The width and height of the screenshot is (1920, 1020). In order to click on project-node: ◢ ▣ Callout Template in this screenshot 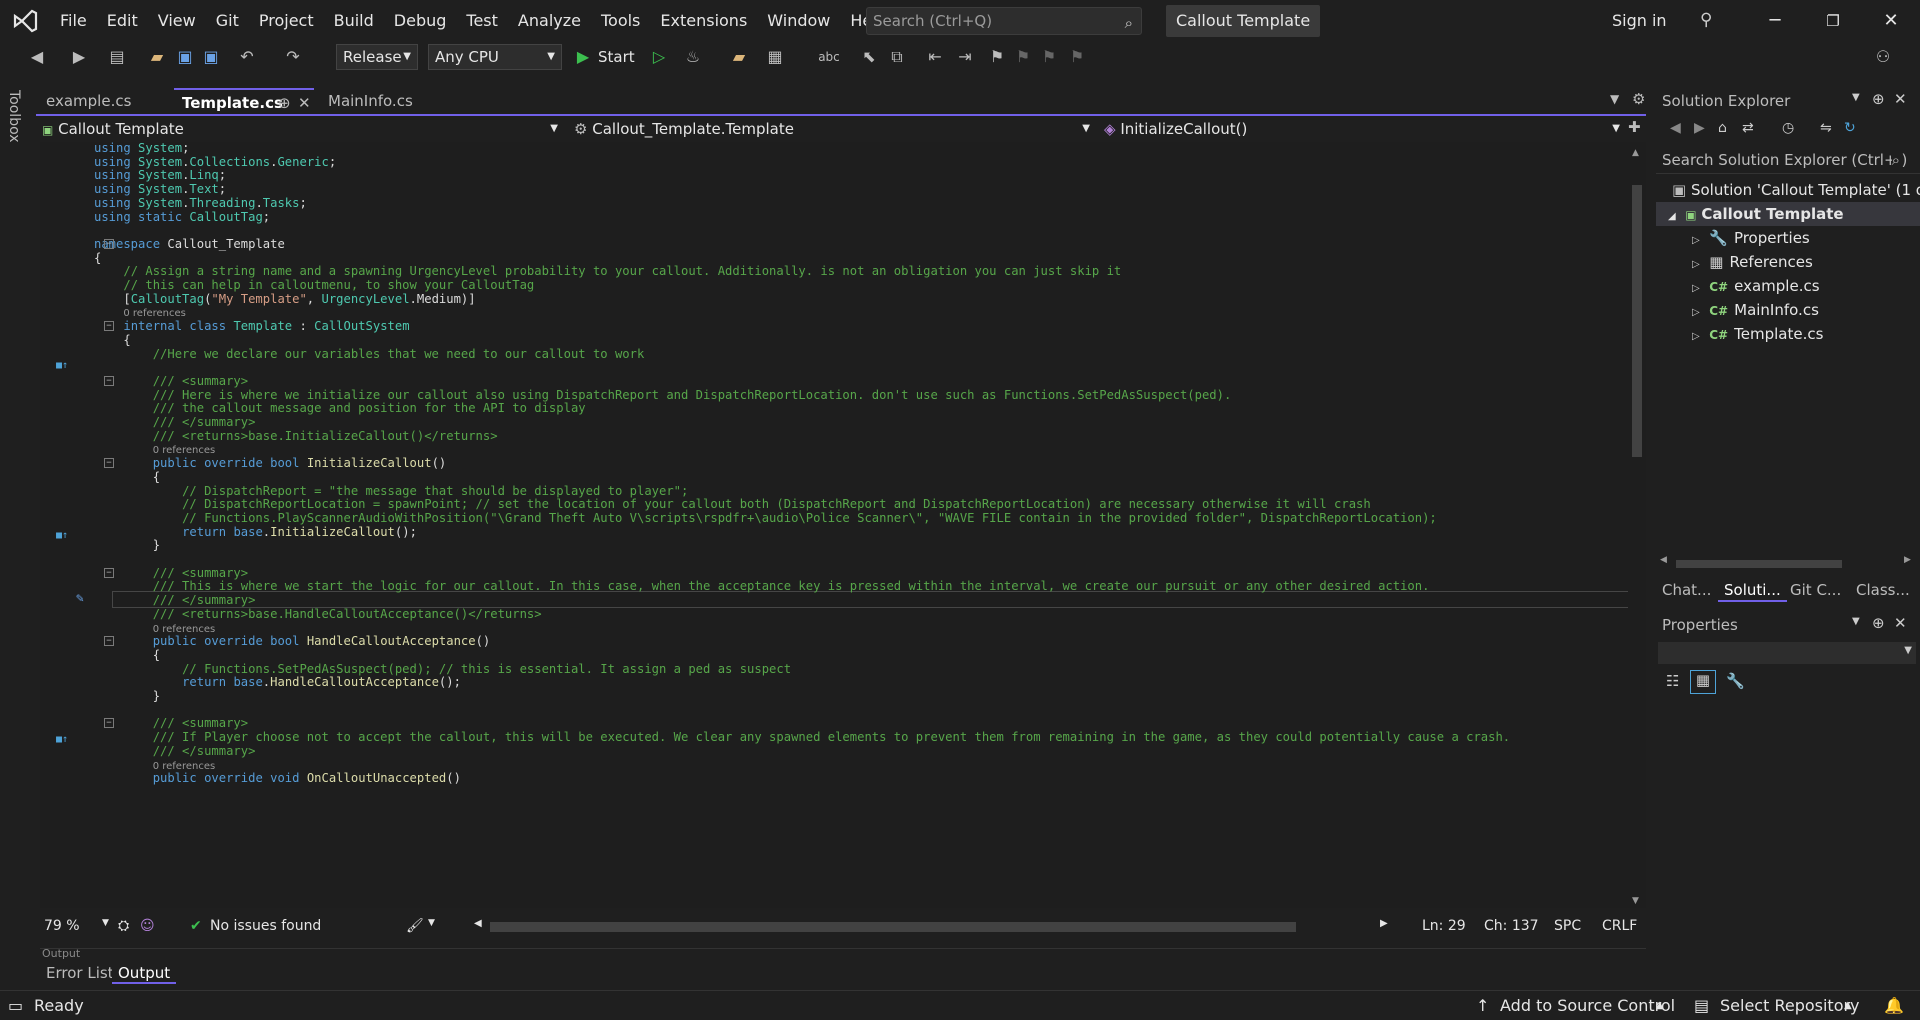, I will do `click(1788, 214)`.